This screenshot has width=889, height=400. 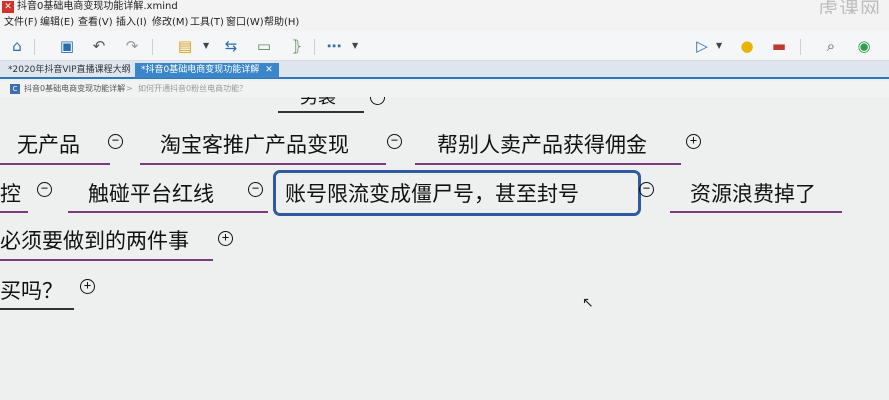 What do you see at coordinates (444, 70) in the screenshot?
I see `tab-bar: *2020年抖音VIP直播课程大纲 *抖音0基础电商变现功能详解 ✕` at bounding box center [444, 70].